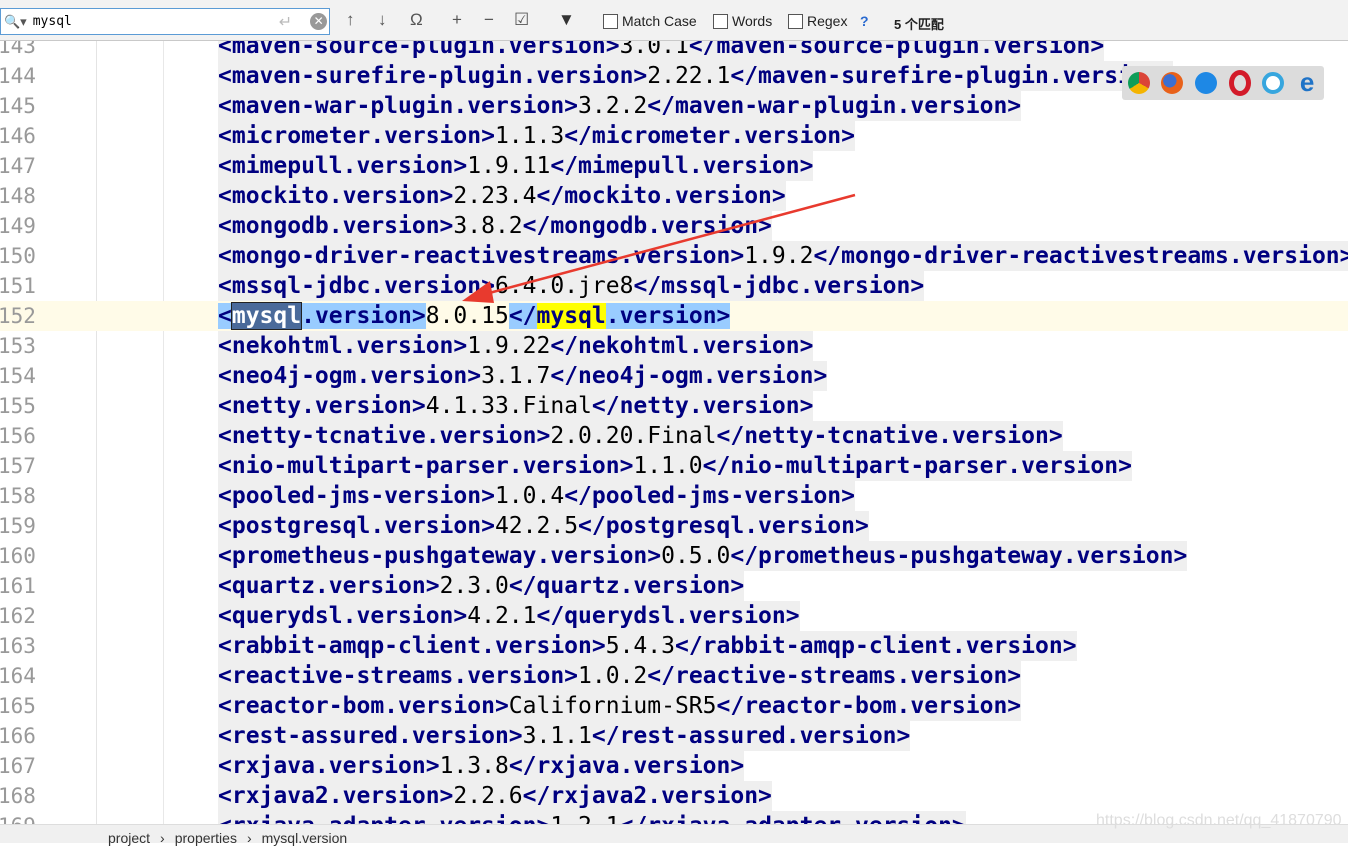  Describe the element at coordinates (416, 20) in the screenshot. I see `select-all-occurrences-icon: Ω` at that location.